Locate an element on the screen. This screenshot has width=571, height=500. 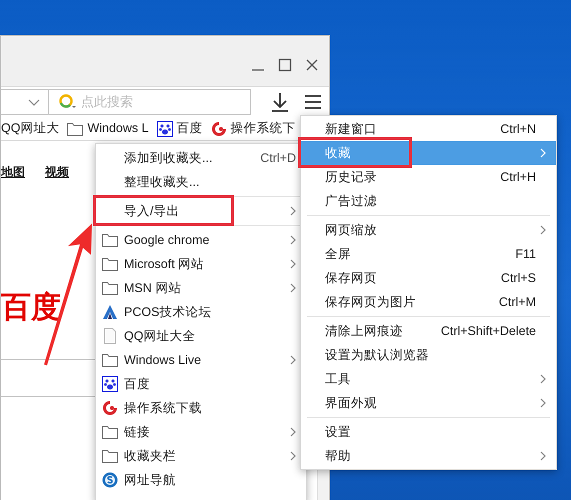
menu-item-label: 链接 is located at coordinates (137, 432).